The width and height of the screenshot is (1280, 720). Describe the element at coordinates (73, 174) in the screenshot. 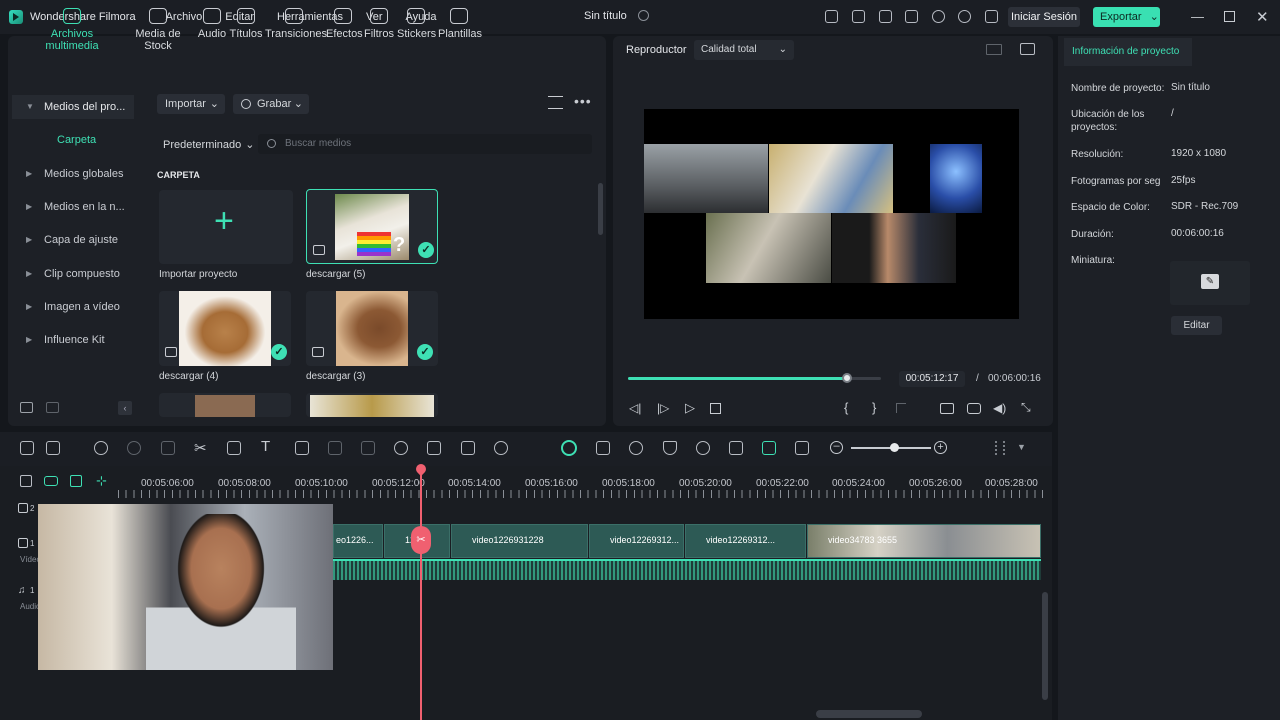

I see `sidebar-item-medios-globales: ▶ Medios globales` at that location.